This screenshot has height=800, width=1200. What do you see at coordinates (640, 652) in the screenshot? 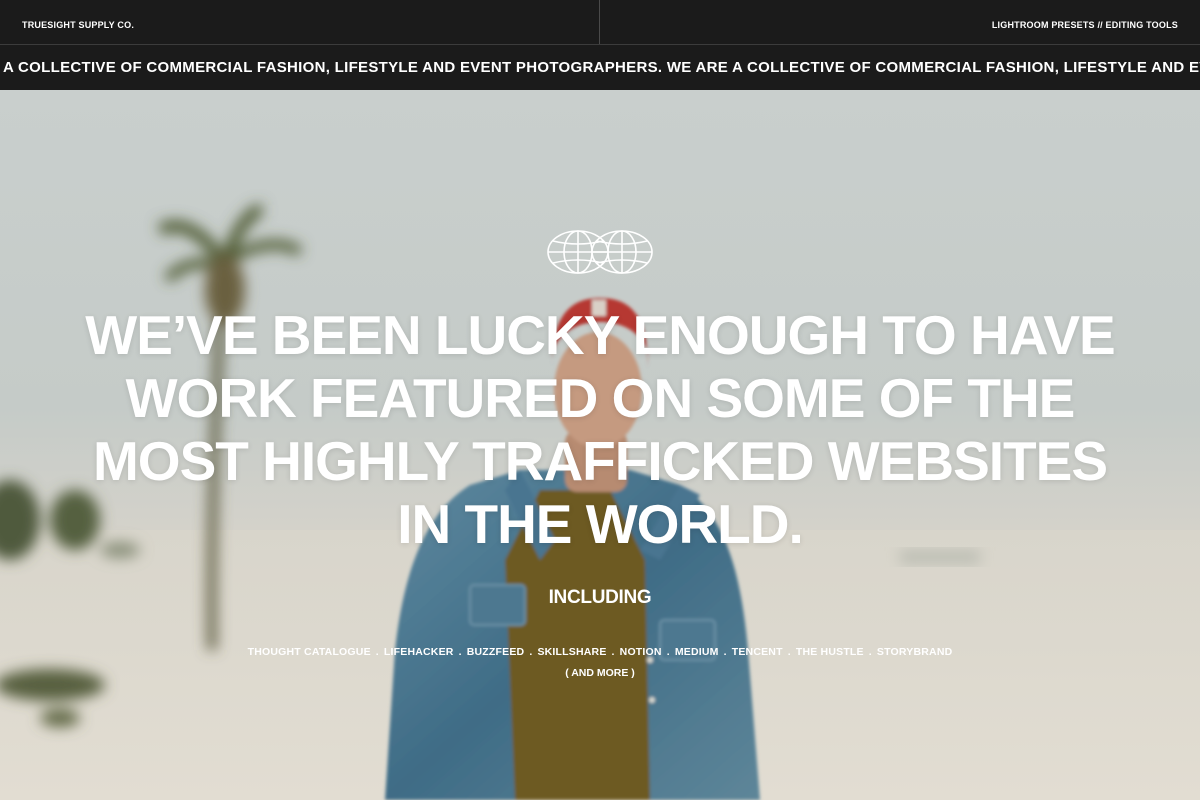
I see `publication-item: NOTION` at bounding box center [640, 652].